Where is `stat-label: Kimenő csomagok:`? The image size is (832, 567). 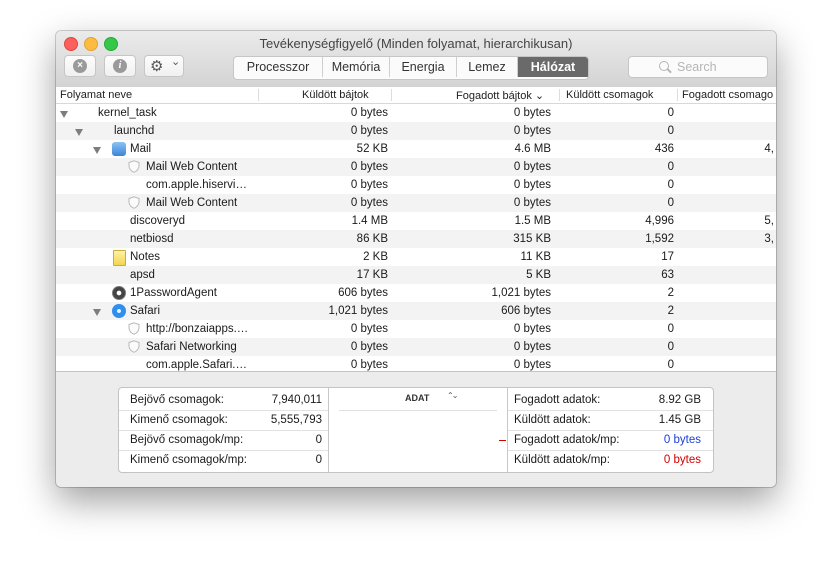 stat-label: Kimenő csomagok: is located at coordinates (179, 420).